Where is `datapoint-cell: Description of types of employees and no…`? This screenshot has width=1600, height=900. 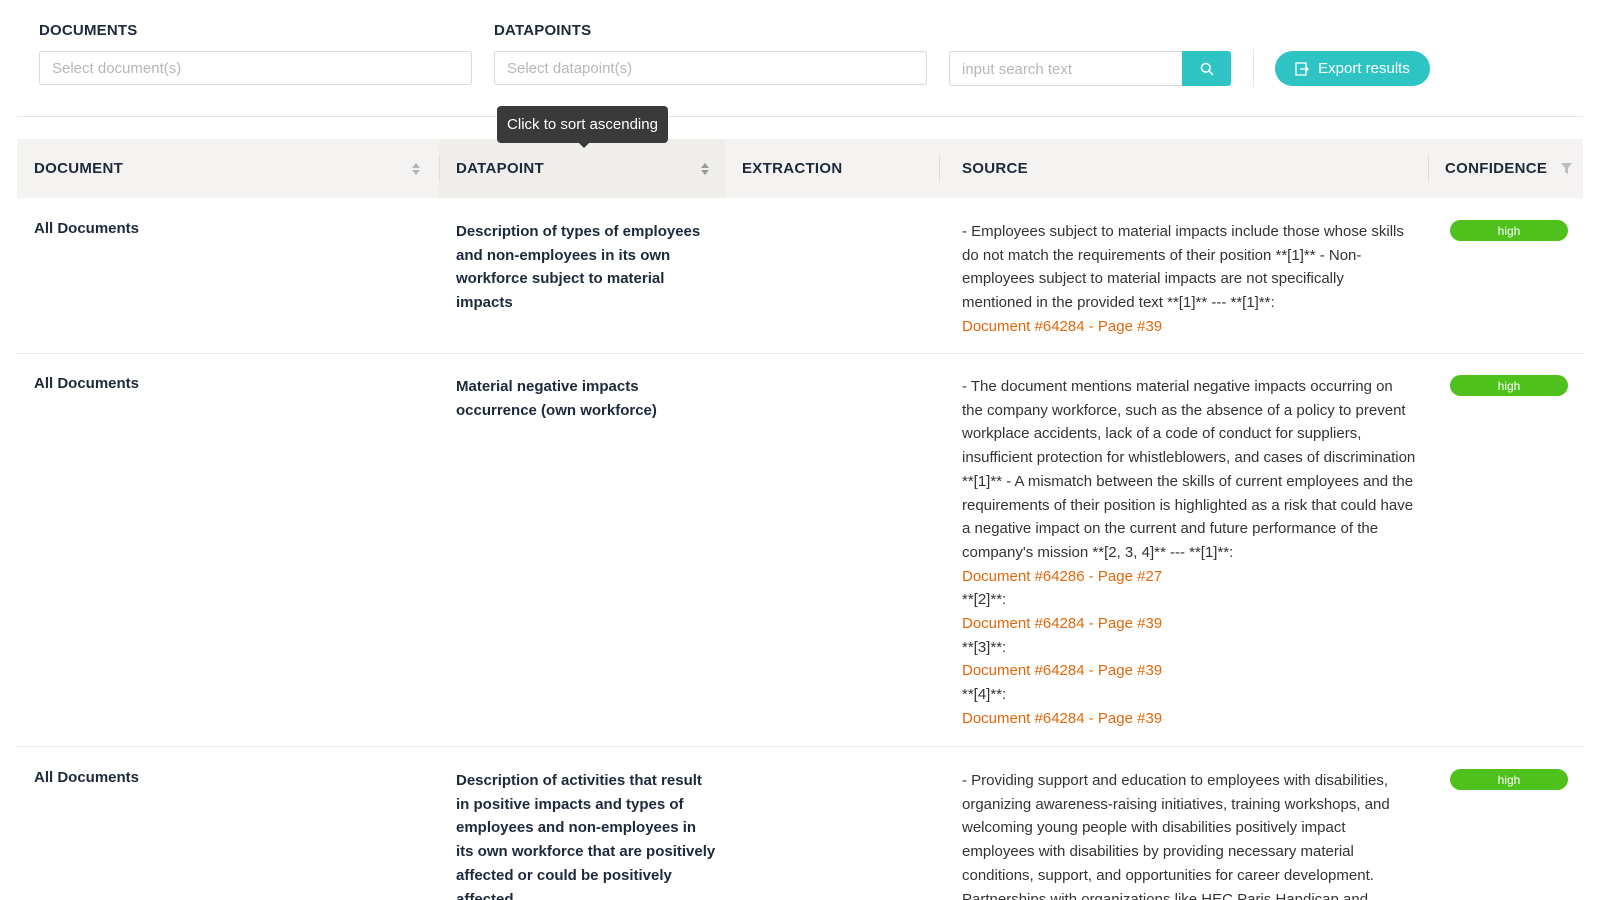
datapoint-cell: Description of types of employees and no… is located at coordinates (578, 267).